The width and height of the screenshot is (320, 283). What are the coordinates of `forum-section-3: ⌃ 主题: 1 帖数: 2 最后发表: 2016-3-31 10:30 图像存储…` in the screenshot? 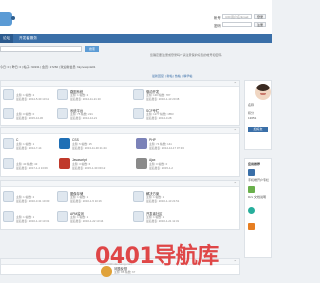 It's located at (120, 205).